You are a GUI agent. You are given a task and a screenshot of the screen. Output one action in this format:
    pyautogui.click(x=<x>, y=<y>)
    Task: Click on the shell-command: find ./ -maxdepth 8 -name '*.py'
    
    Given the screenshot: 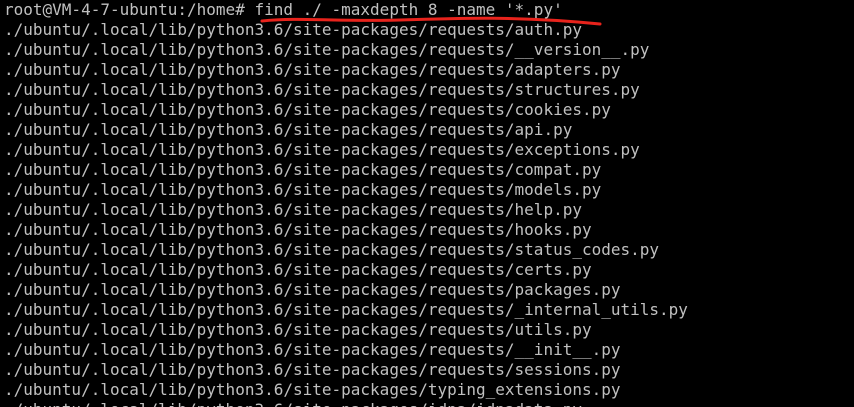 What is the action you would take?
    pyautogui.click(x=408, y=9)
    